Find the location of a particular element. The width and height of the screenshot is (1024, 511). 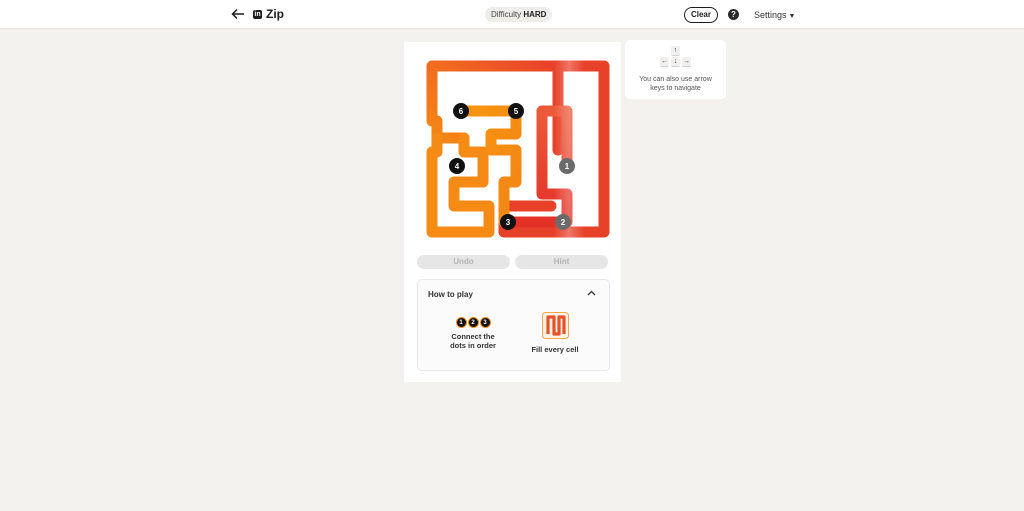

settings-menu: Settings ▼ is located at coordinates (774, 15).